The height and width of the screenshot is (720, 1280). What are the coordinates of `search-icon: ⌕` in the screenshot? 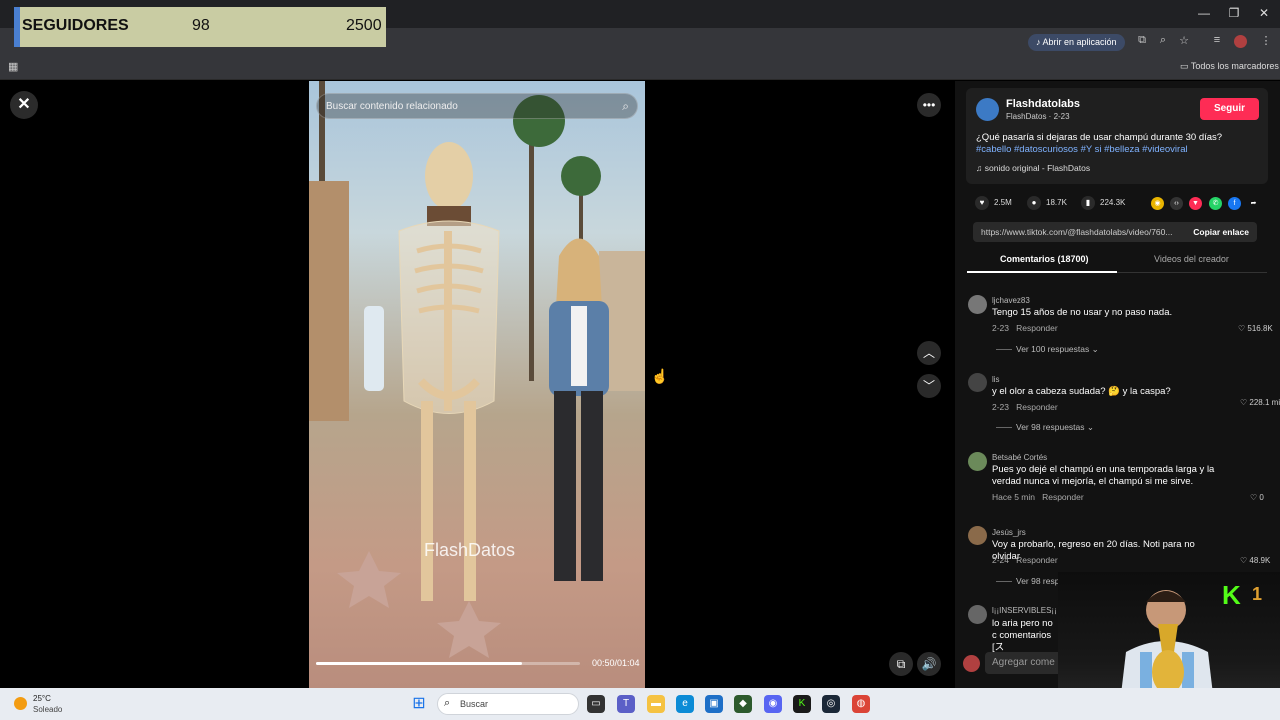 It's located at (625, 106).